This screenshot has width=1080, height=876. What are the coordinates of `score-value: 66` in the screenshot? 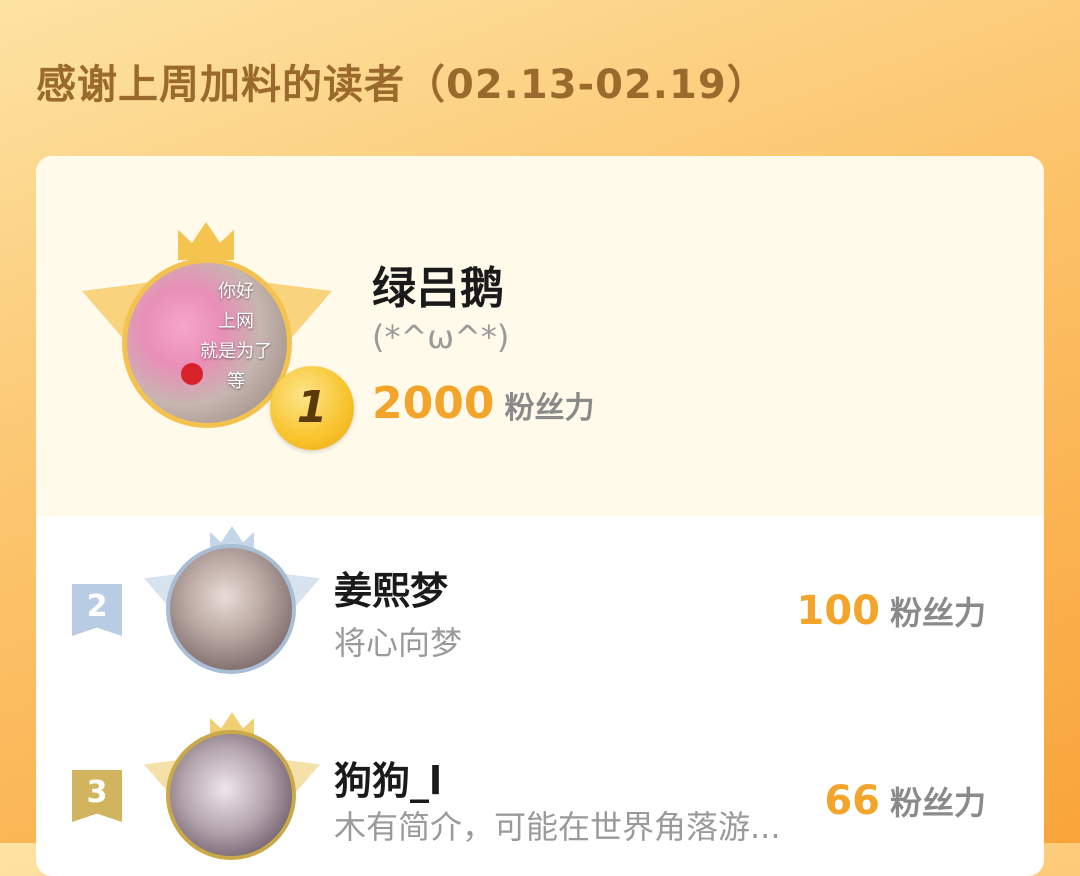 It's located at (852, 801).